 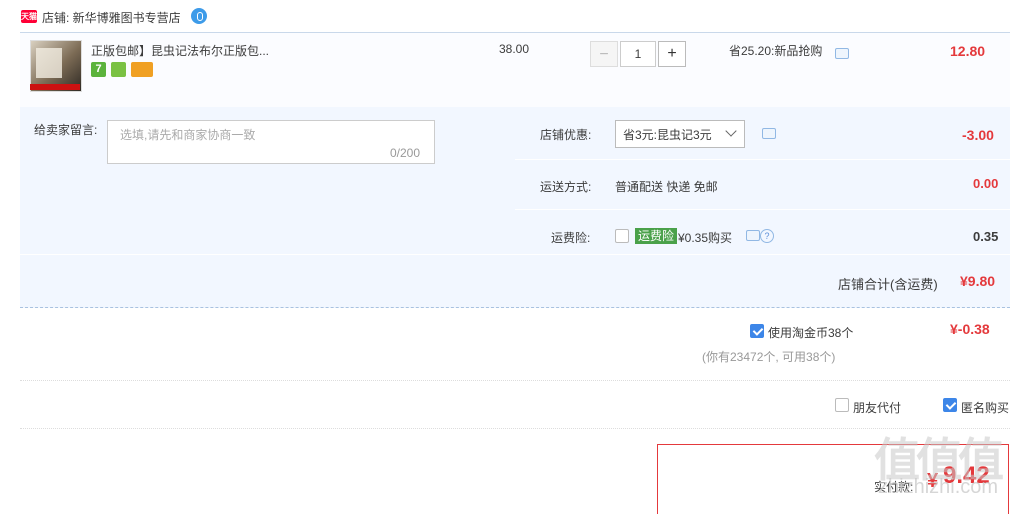 What do you see at coordinates (769, 357) in the screenshot?
I see `coins-note: (你有23472个, 可用38个)` at bounding box center [769, 357].